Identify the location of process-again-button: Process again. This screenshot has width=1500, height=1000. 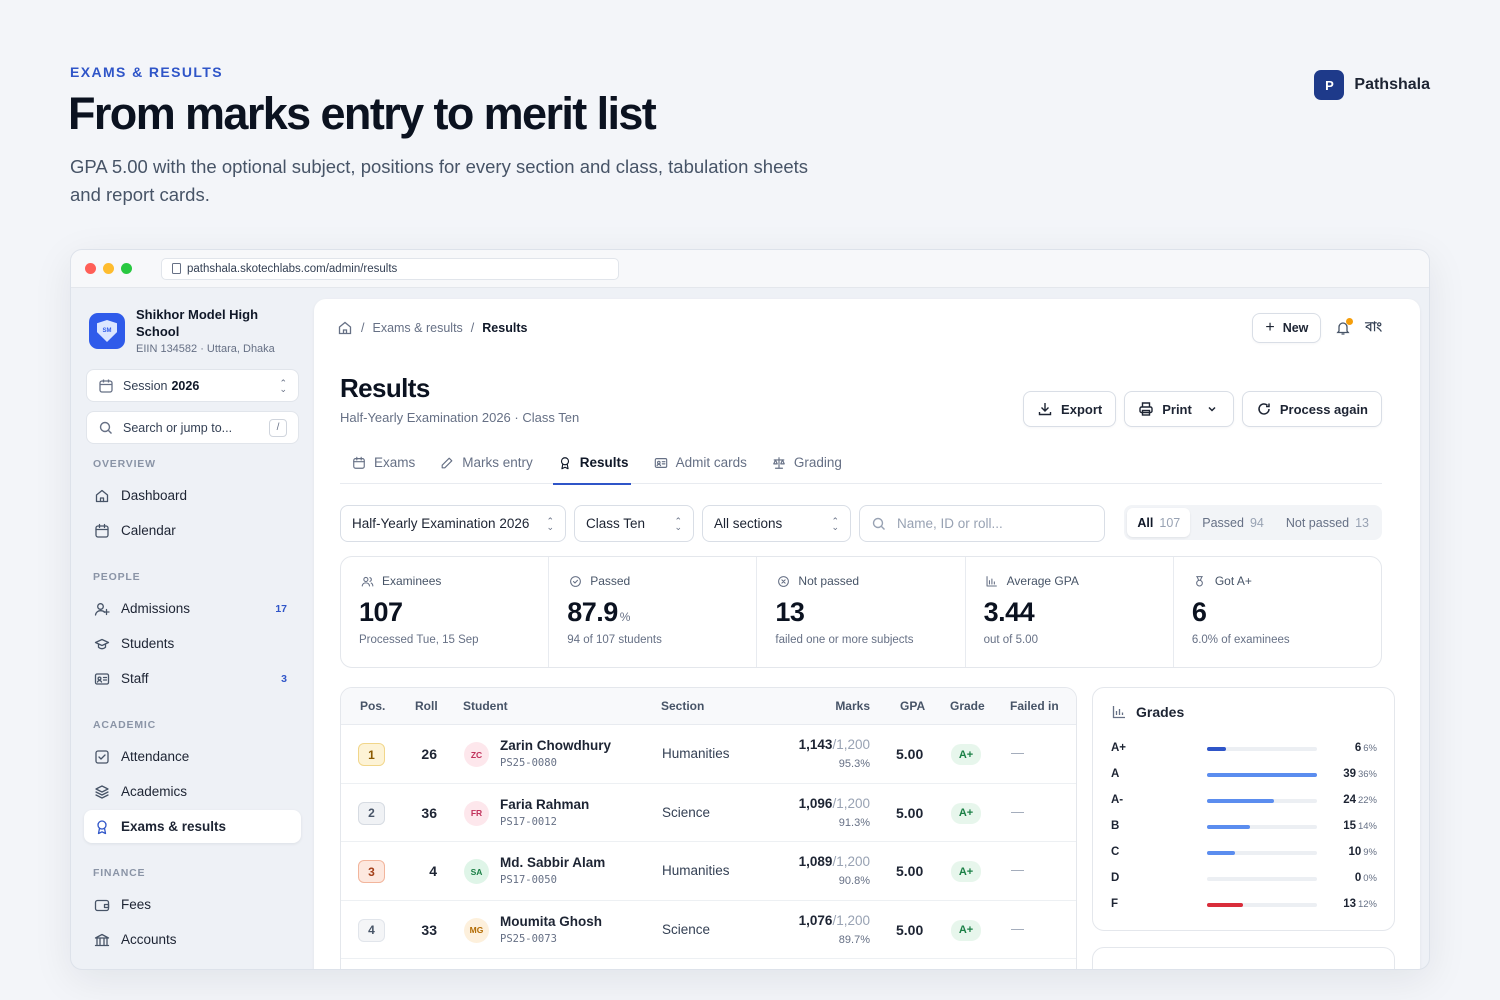
(1311, 409).